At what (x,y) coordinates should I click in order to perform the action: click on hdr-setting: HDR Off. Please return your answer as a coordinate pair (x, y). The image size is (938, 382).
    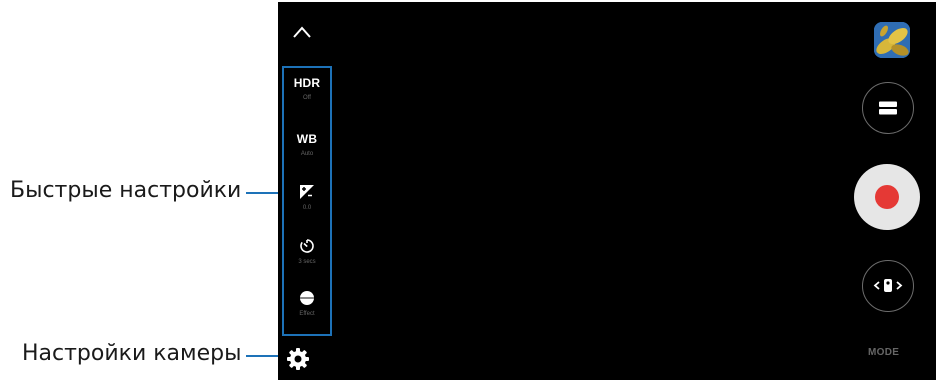
    Looking at the image, I should click on (307, 88).